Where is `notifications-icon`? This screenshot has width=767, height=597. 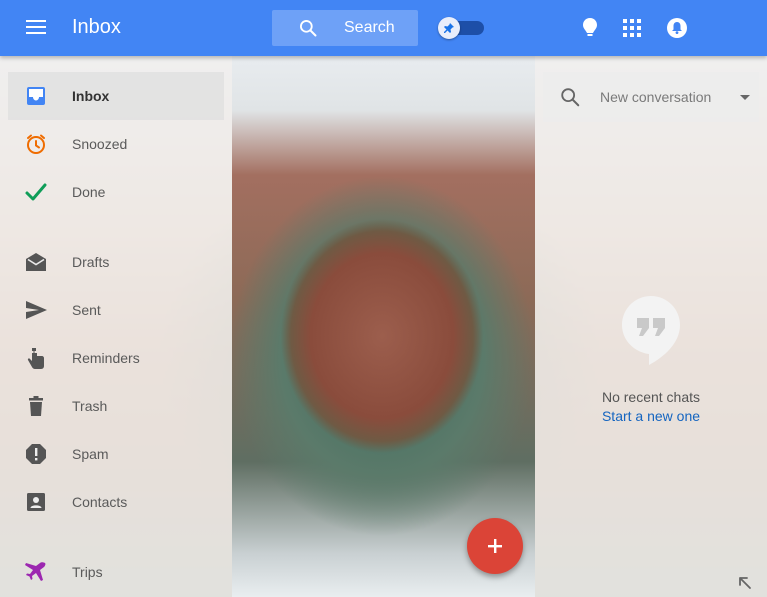
notifications-icon is located at coordinates (677, 28).